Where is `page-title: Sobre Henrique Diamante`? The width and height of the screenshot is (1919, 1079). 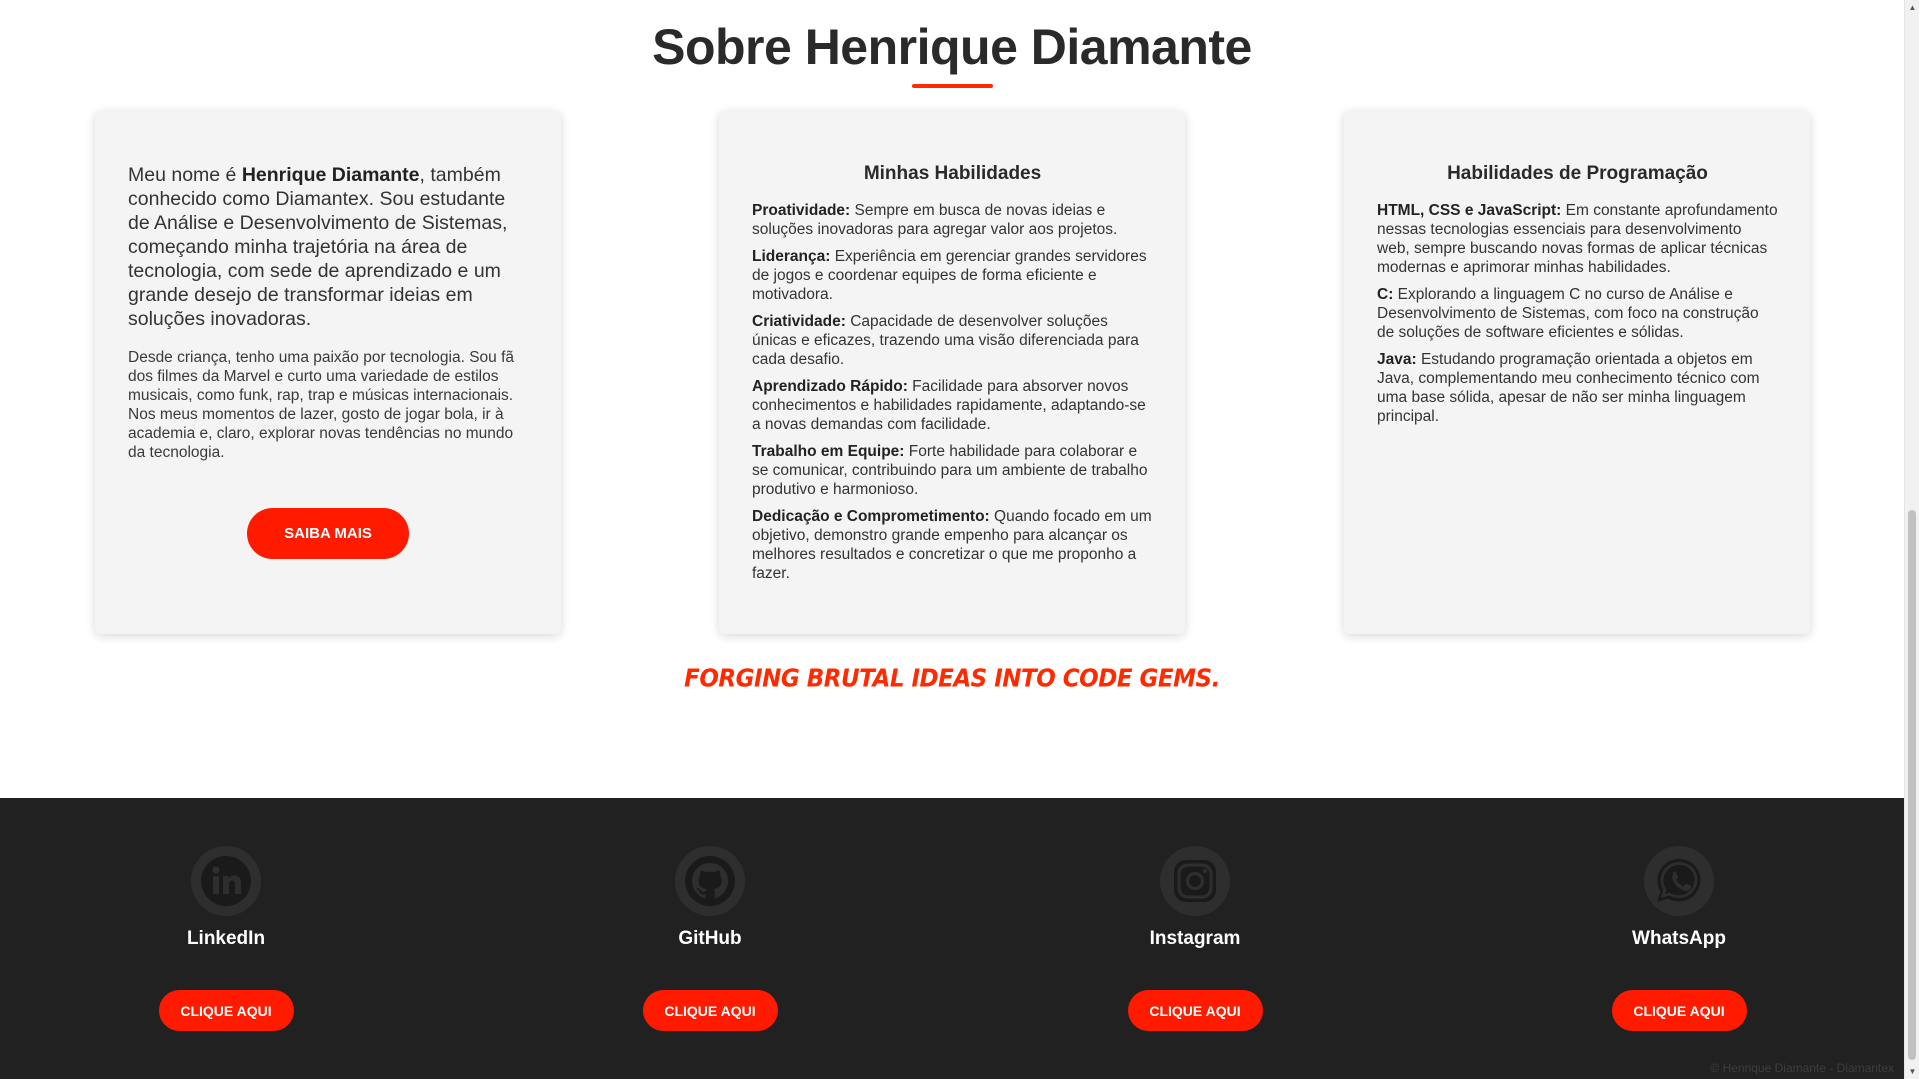
page-title: Sobre Henrique Diamante is located at coordinates (952, 47).